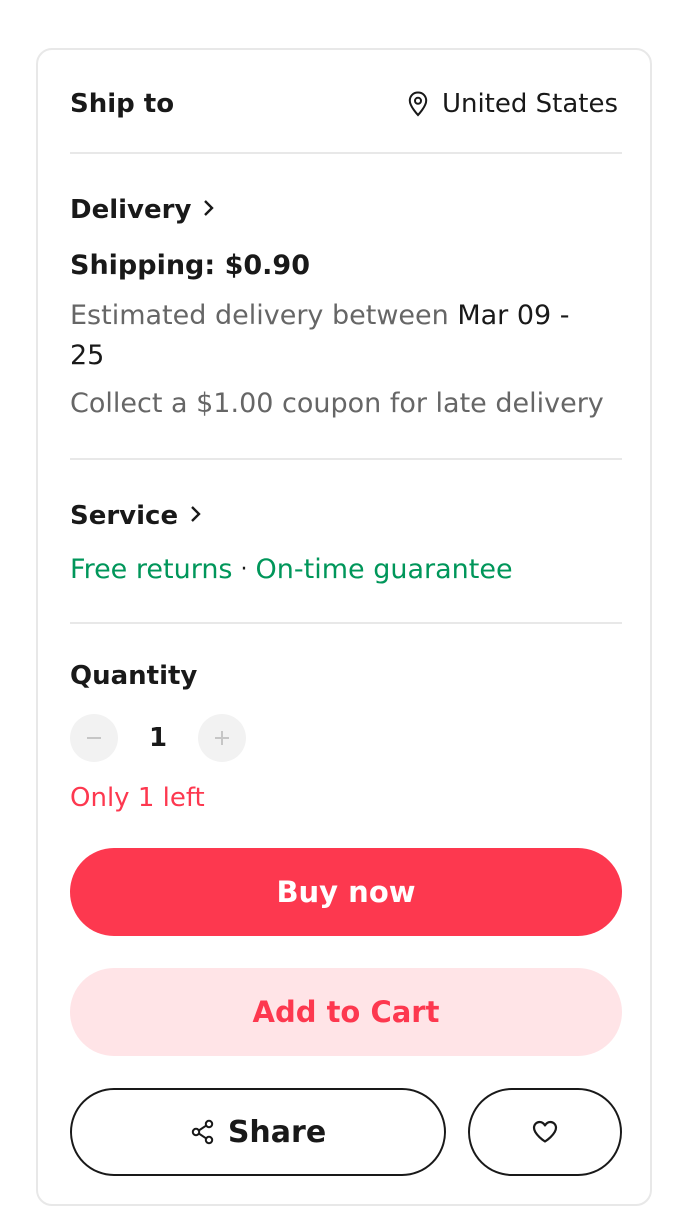  I want to click on heart-icon, so click(545, 1132).